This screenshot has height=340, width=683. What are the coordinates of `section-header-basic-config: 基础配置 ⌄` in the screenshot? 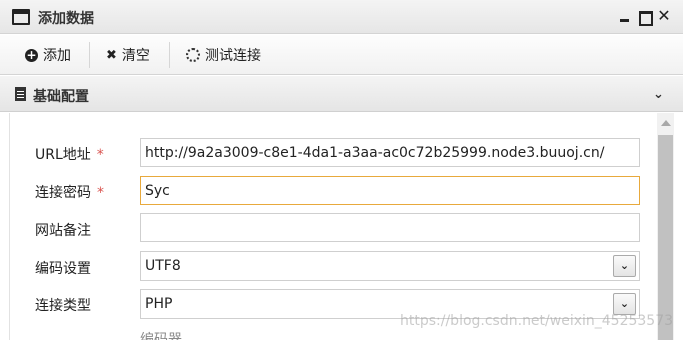 It's located at (341, 94).